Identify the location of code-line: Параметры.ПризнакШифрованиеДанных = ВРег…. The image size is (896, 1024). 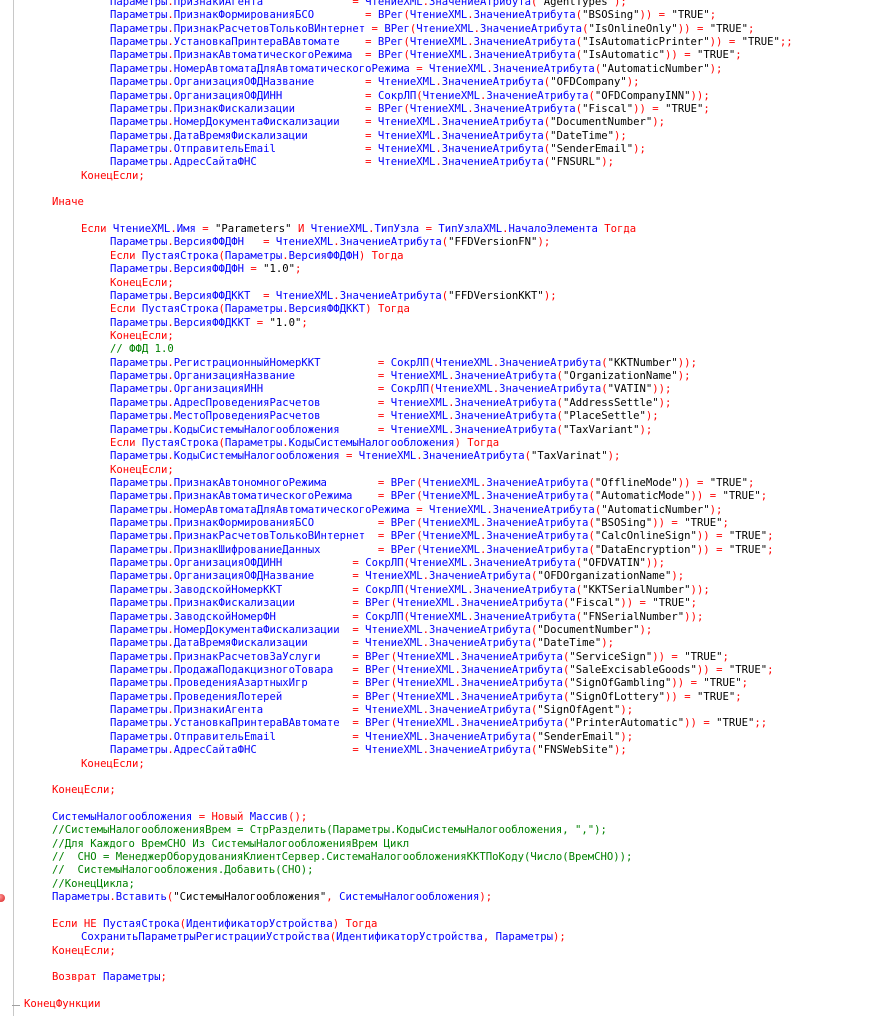
(448, 550).